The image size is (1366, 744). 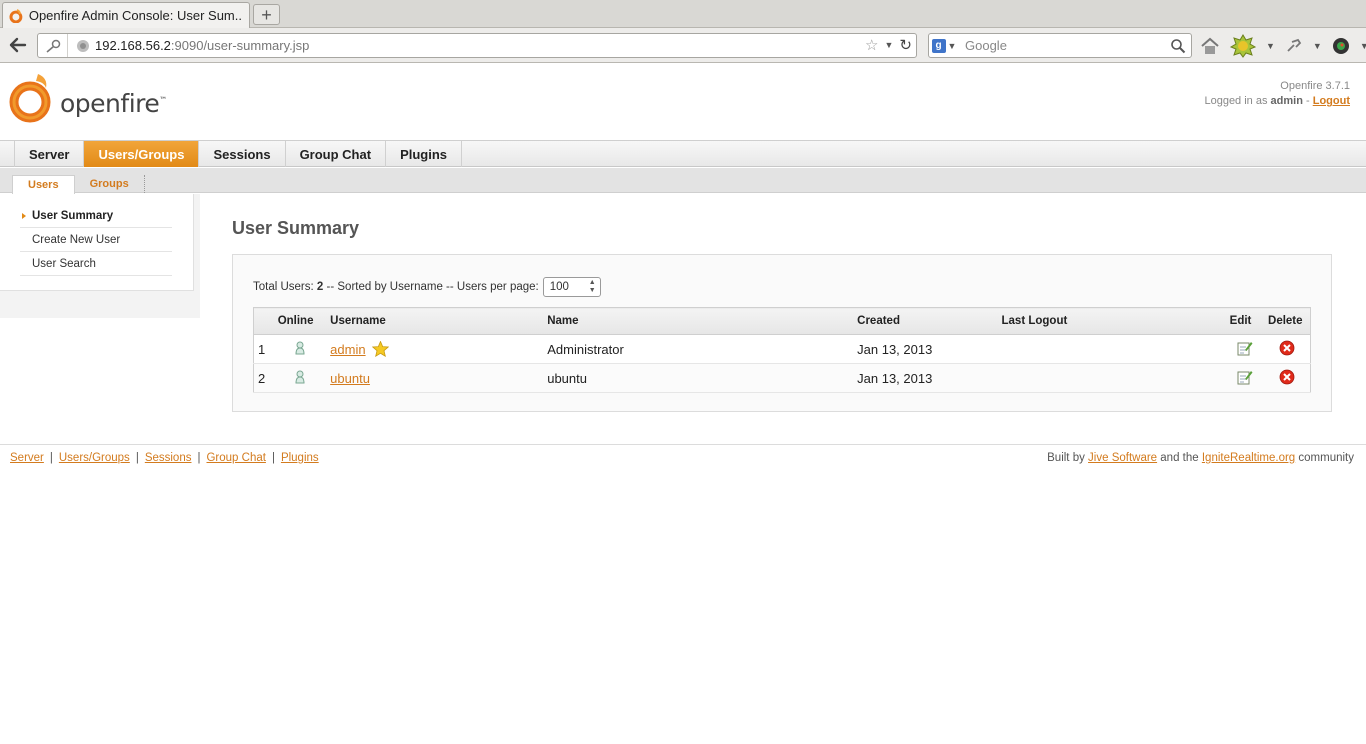 What do you see at coordinates (336, 154) in the screenshot?
I see `tab-group-chat: Group Chat` at bounding box center [336, 154].